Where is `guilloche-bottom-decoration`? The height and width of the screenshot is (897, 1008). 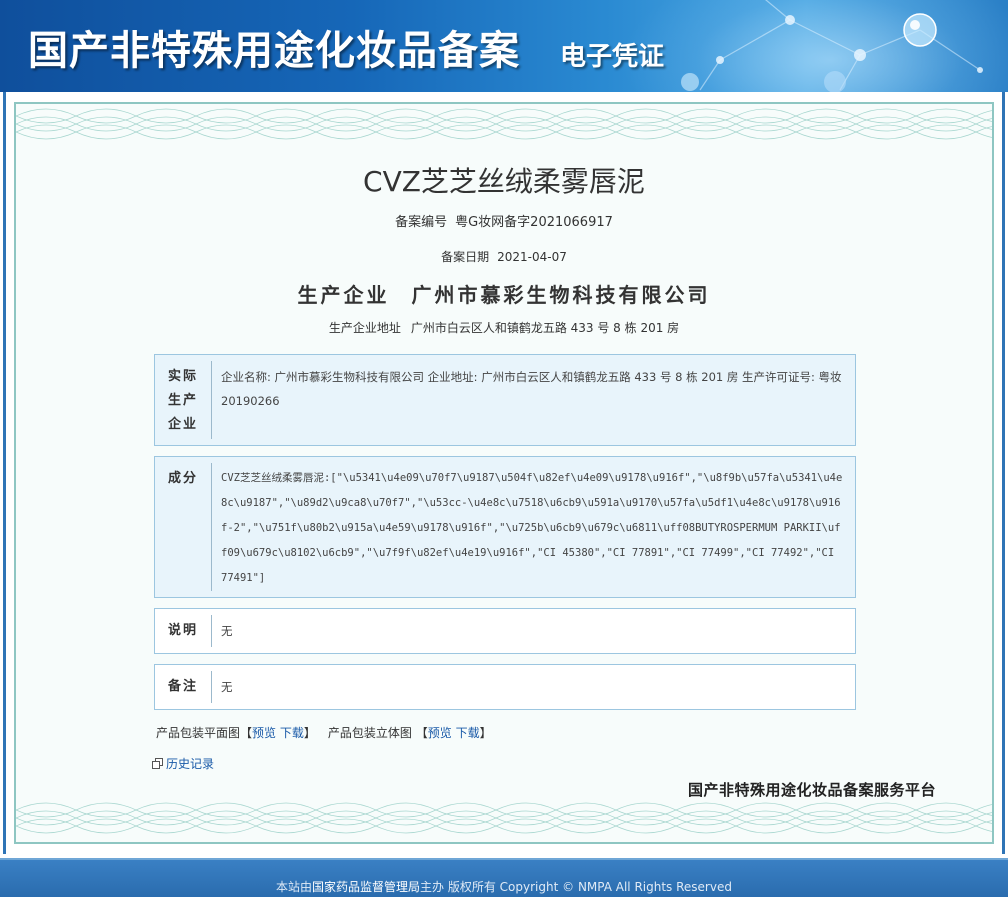
guilloche-bottom-decoration is located at coordinates (504, 818).